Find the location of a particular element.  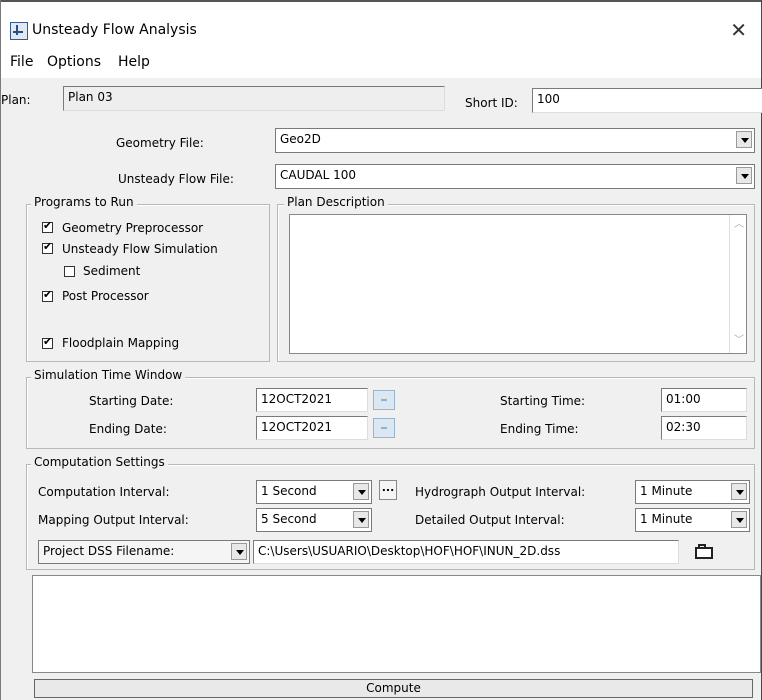

ending-date-field: 12OCT2021 is located at coordinates (312, 428).